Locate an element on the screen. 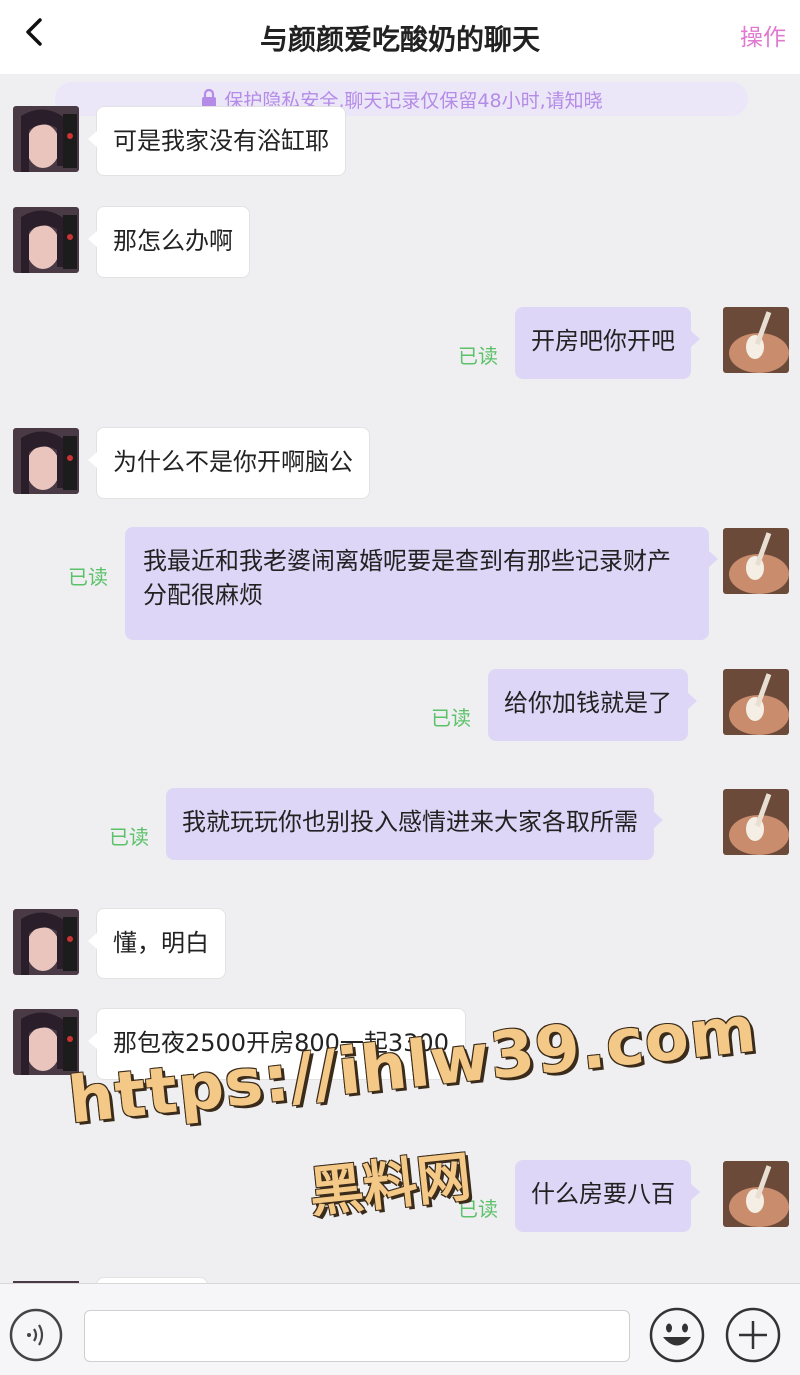 Image resolution: width=800 pixels, height=1375 pixels. message-bubble-left: 可是我家没有浴缸耶 is located at coordinates (217, 141).